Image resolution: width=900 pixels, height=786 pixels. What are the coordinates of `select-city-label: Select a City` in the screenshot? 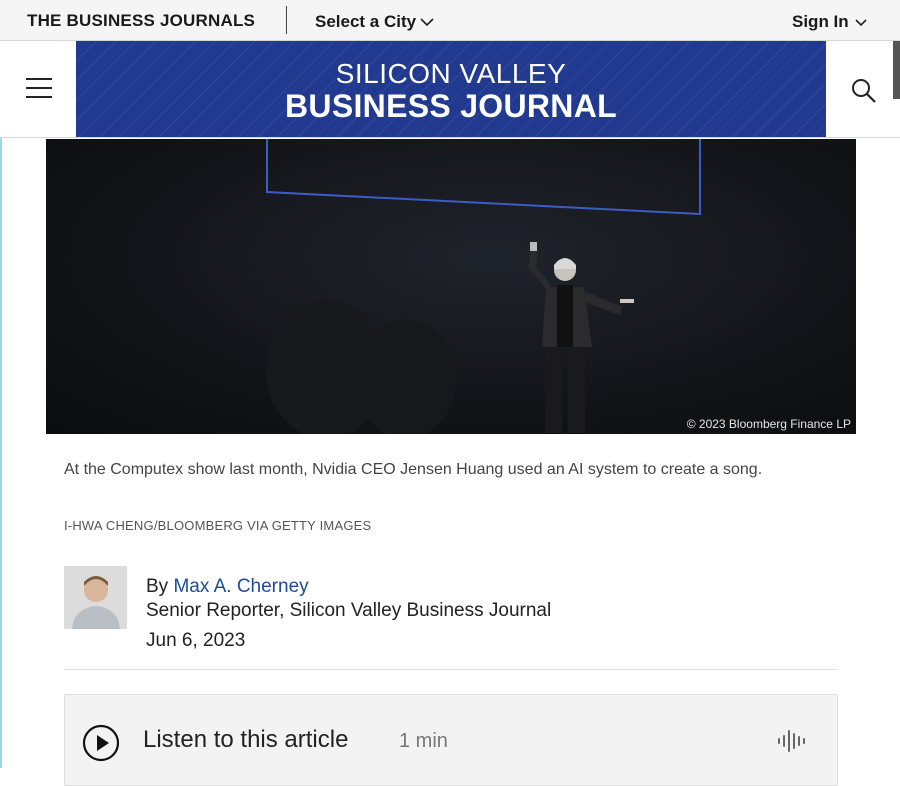 It's located at (366, 21).